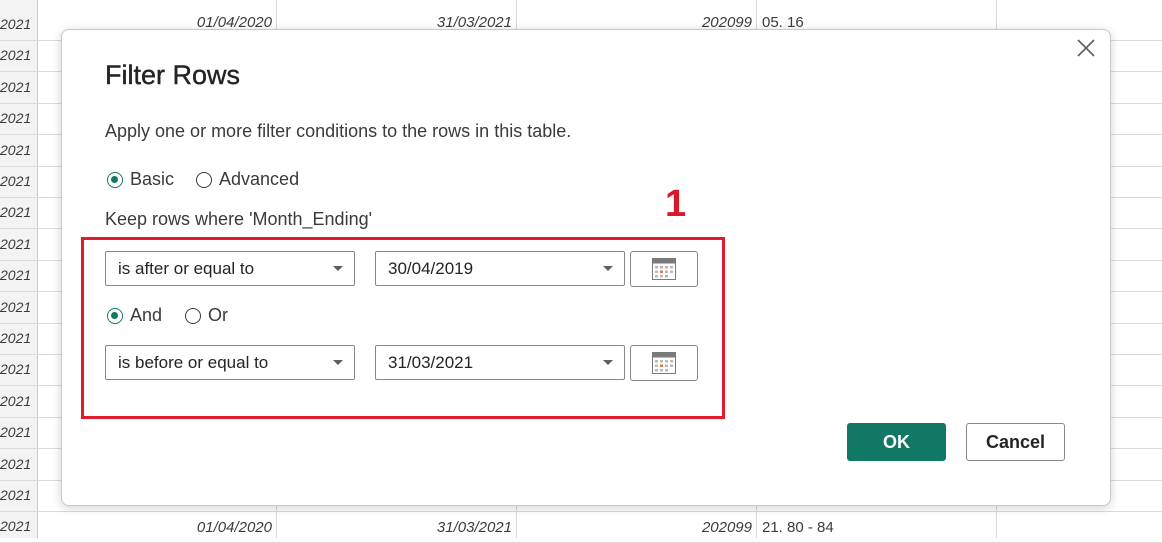 This screenshot has height=543, width=1162. What do you see at coordinates (676, 204) in the screenshot?
I see `annotation-number: 1` at bounding box center [676, 204].